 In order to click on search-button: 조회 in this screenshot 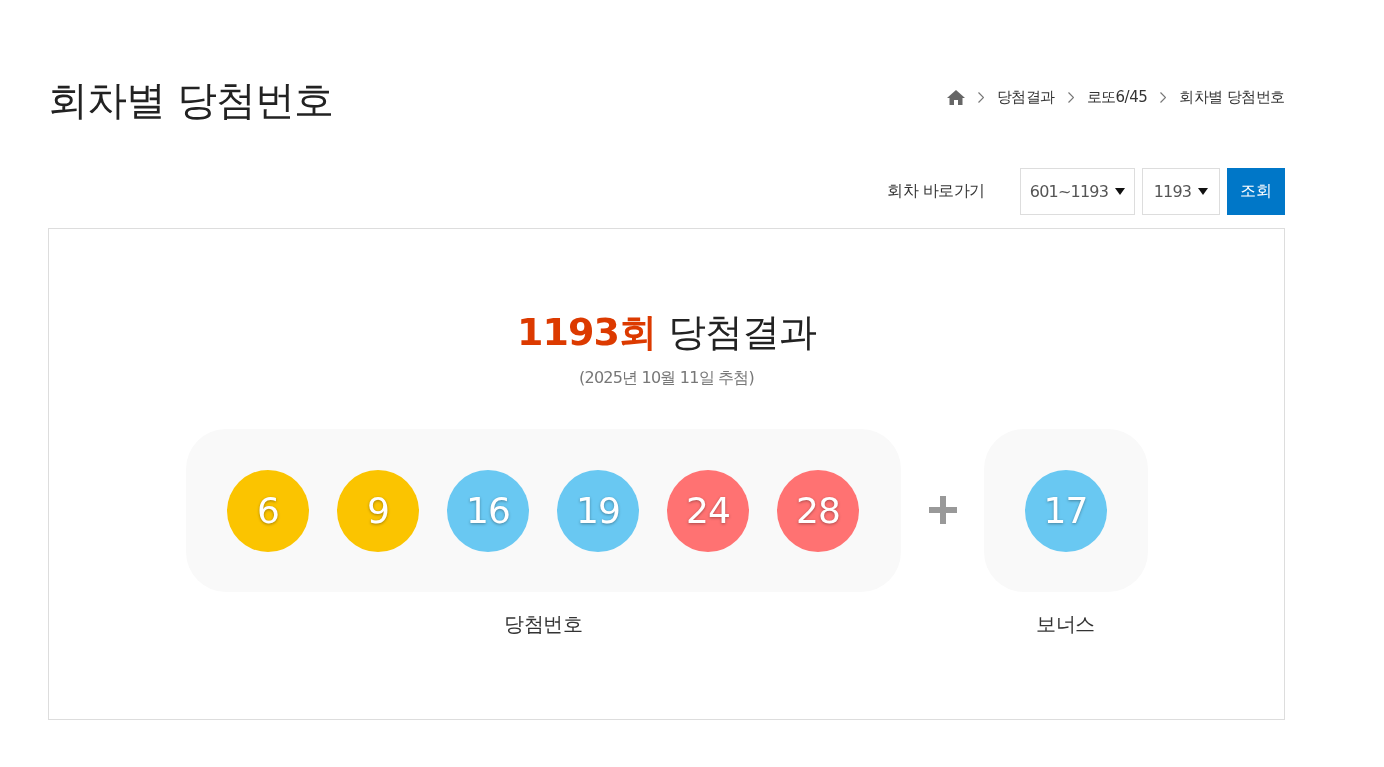, I will do `click(1256, 191)`.